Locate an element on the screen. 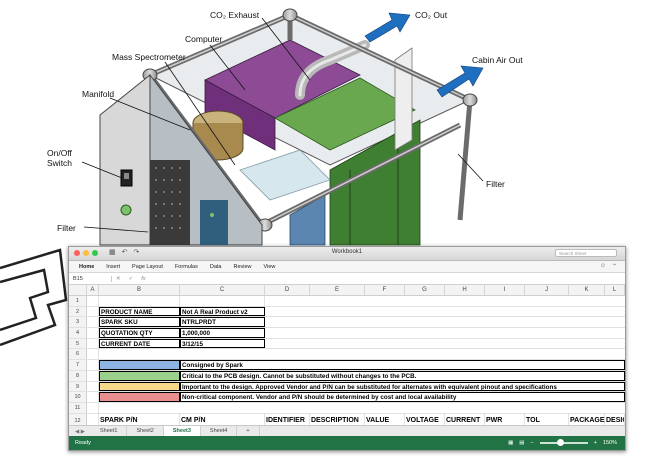 Image resolution: width=650 pixels, height=468 pixels. tab-view: View is located at coordinates (270, 267).